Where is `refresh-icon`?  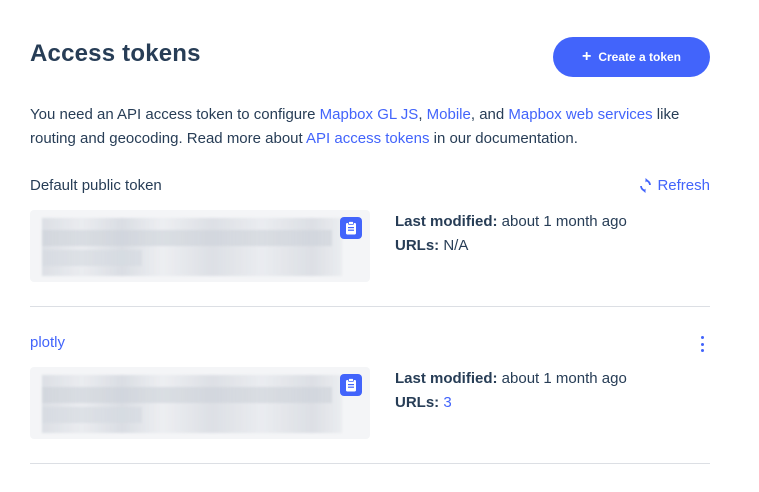 refresh-icon is located at coordinates (646, 185).